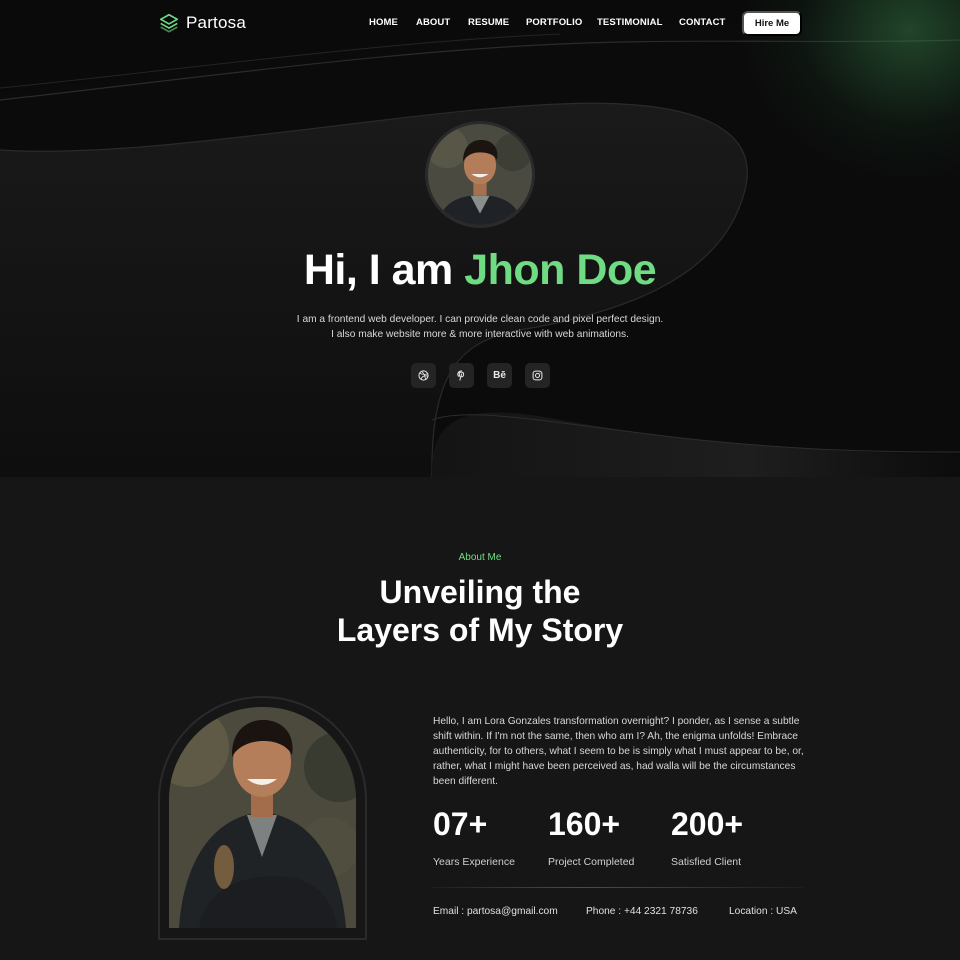  What do you see at coordinates (772, 23) in the screenshot?
I see `hire-me-button: Hire Me` at bounding box center [772, 23].